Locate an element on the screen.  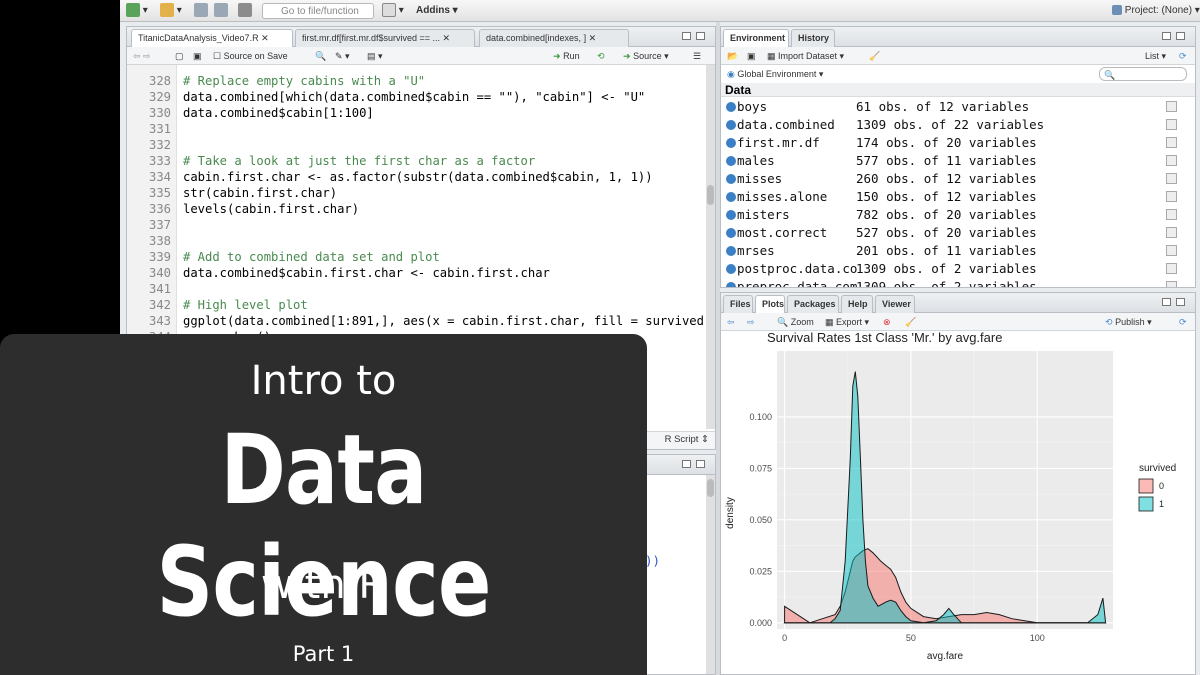
save-workspace-icon: ▣ is located at coordinates (751, 56).